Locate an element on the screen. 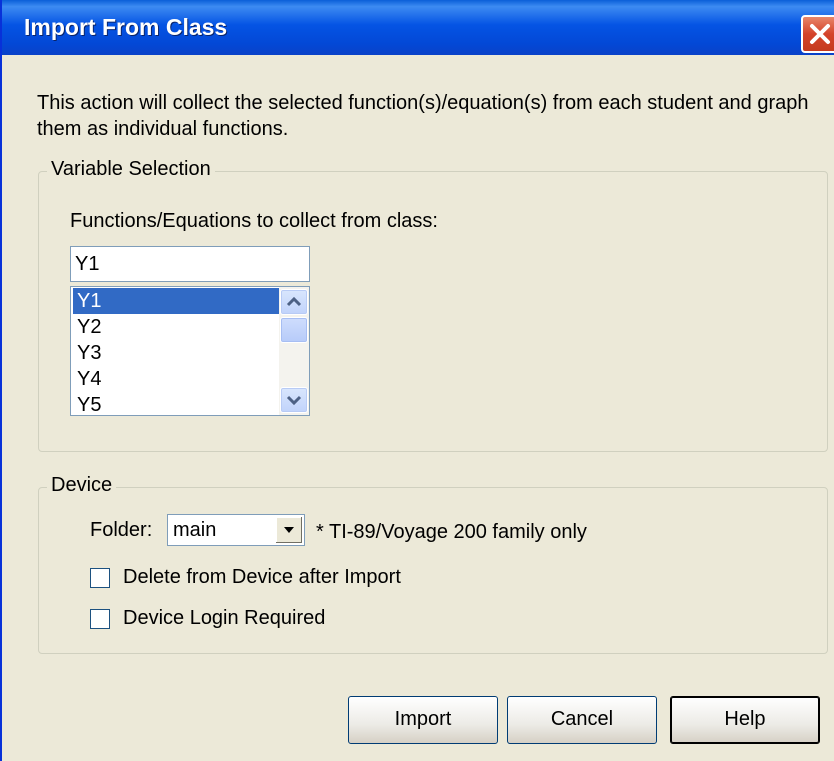 Image resolution: width=834 pixels, height=761 pixels. close-button is located at coordinates (817, 34).